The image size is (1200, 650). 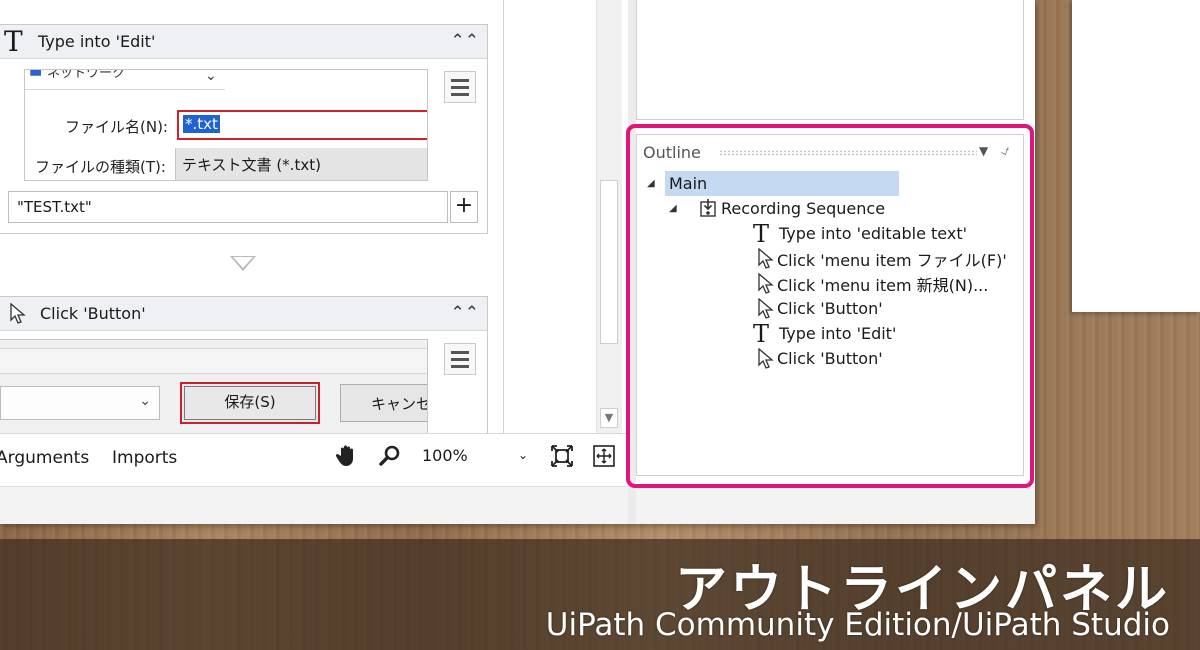 I want to click on vertical-scrollbar: ▼, so click(x=609, y=216).